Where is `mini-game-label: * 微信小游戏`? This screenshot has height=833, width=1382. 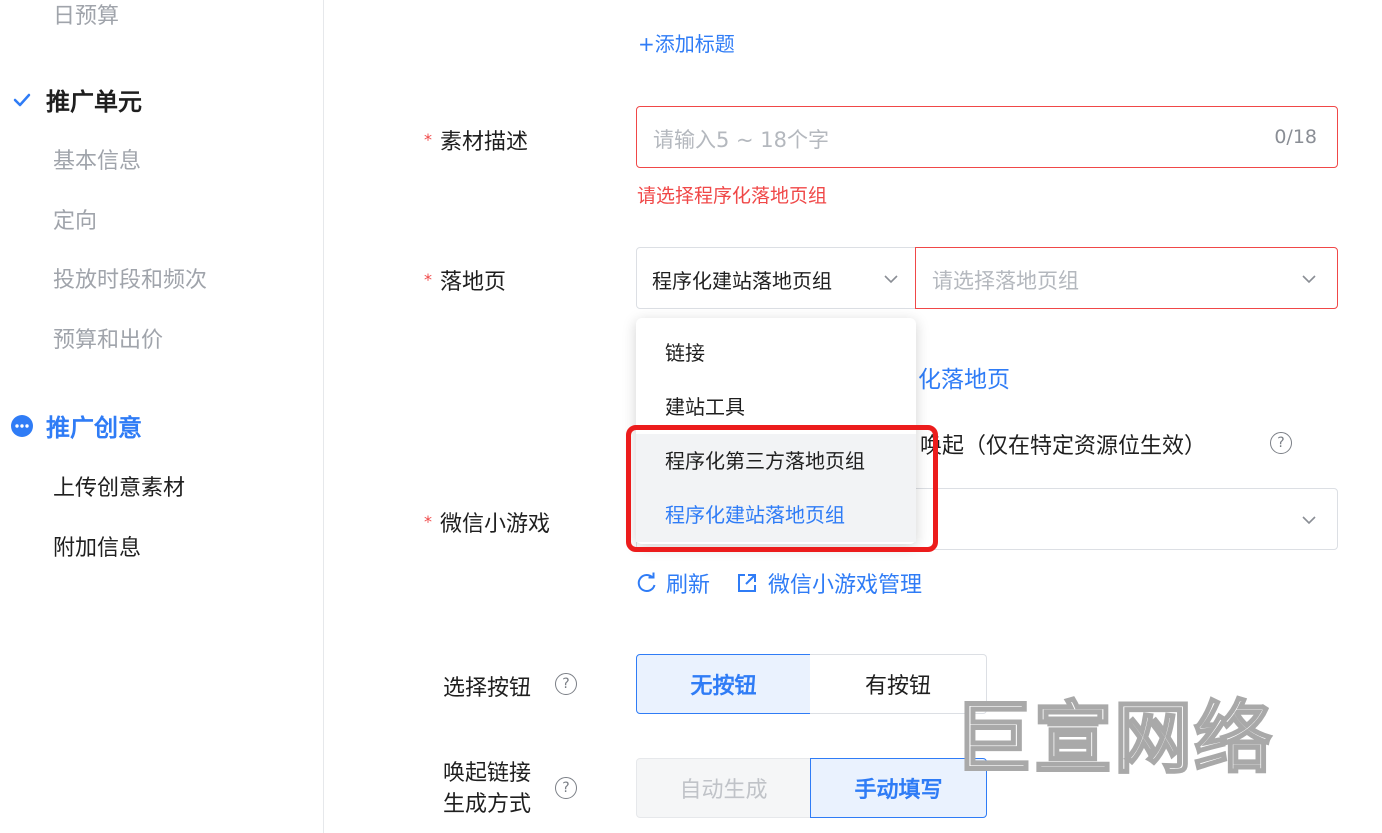 mini-game-label: * 微信小游戏 is located at coordinates (487, 524).